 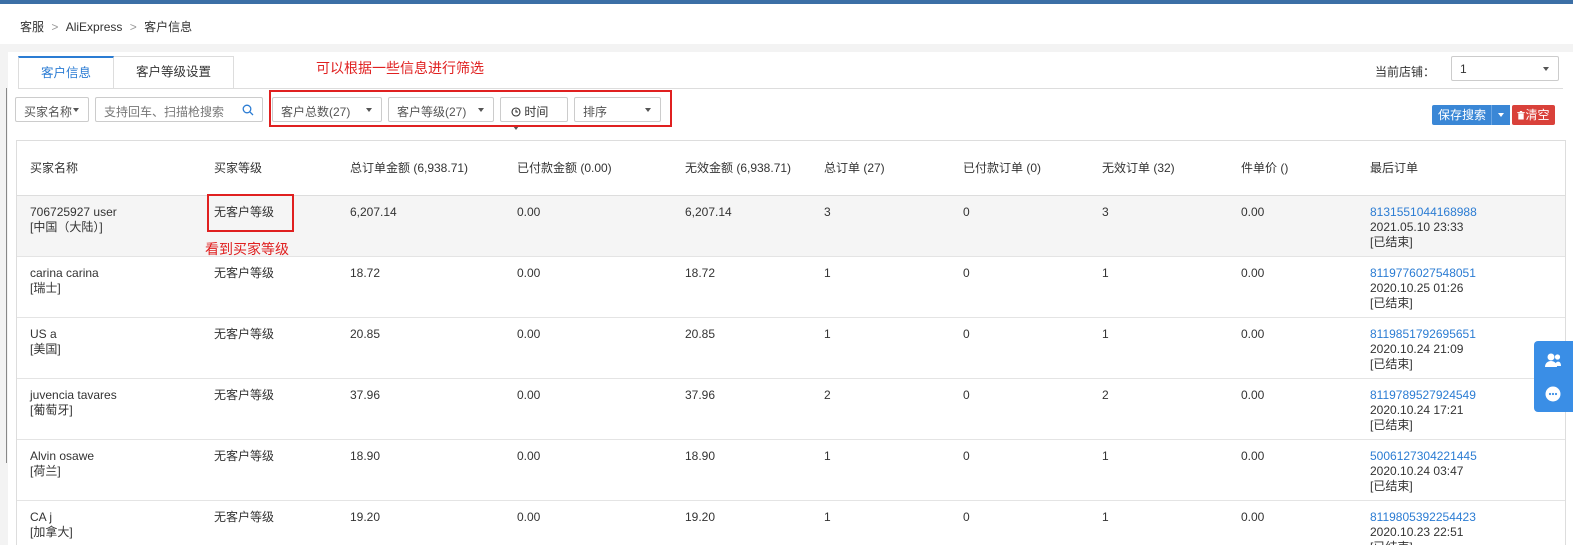 I want to click on customer-service-icon, so click(x=1553, y=360).